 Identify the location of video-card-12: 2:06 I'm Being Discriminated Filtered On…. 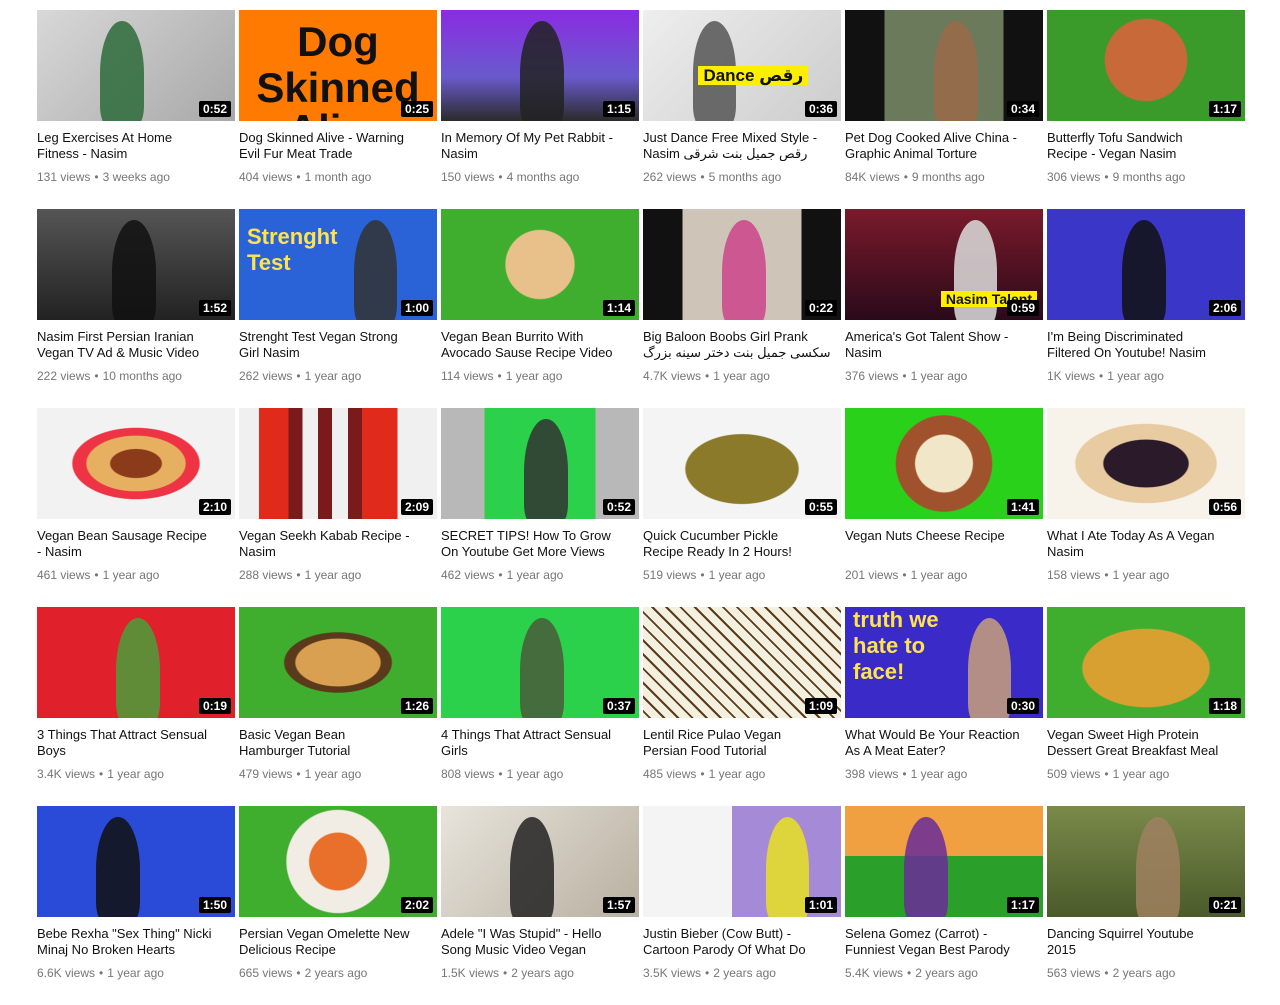
(1146, 308).